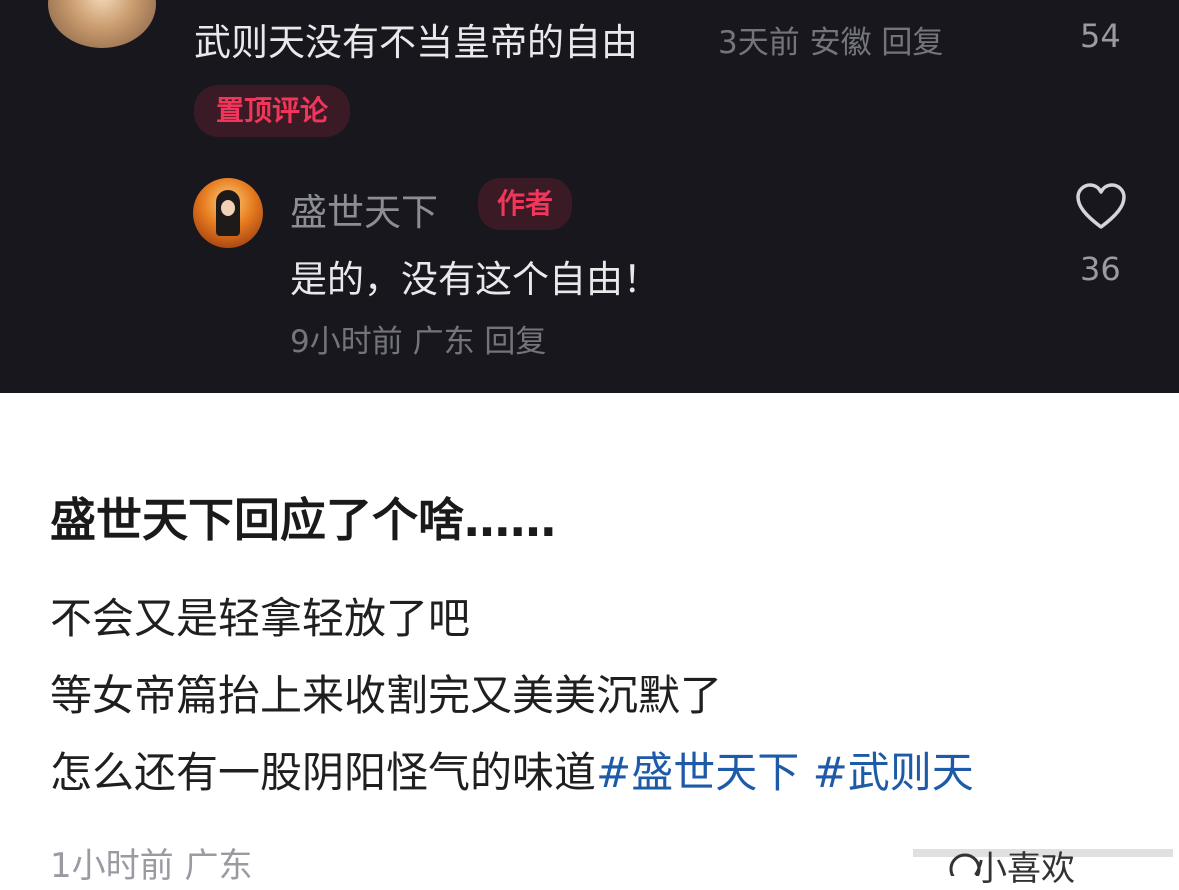  What do you see at coordinates (418, 338) in the screenshot?
I see `reply-meta: 9小时前 广东 回复` at bounding box center [418, 338].